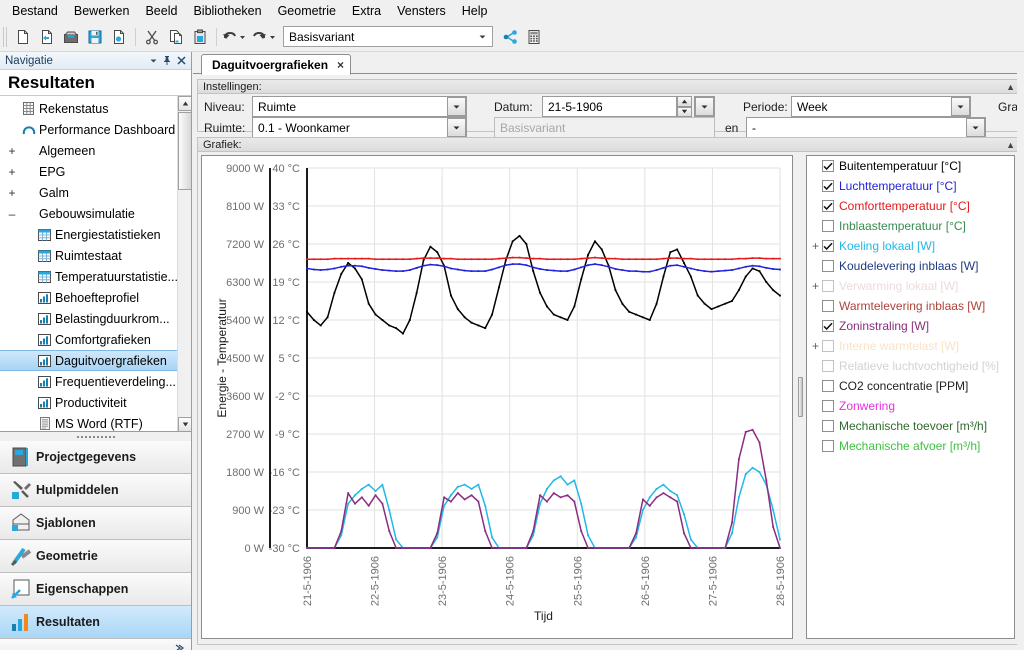  Describe the element at coordinates (47, 37) in the screenshot. I see `open-file-icon` at that location.